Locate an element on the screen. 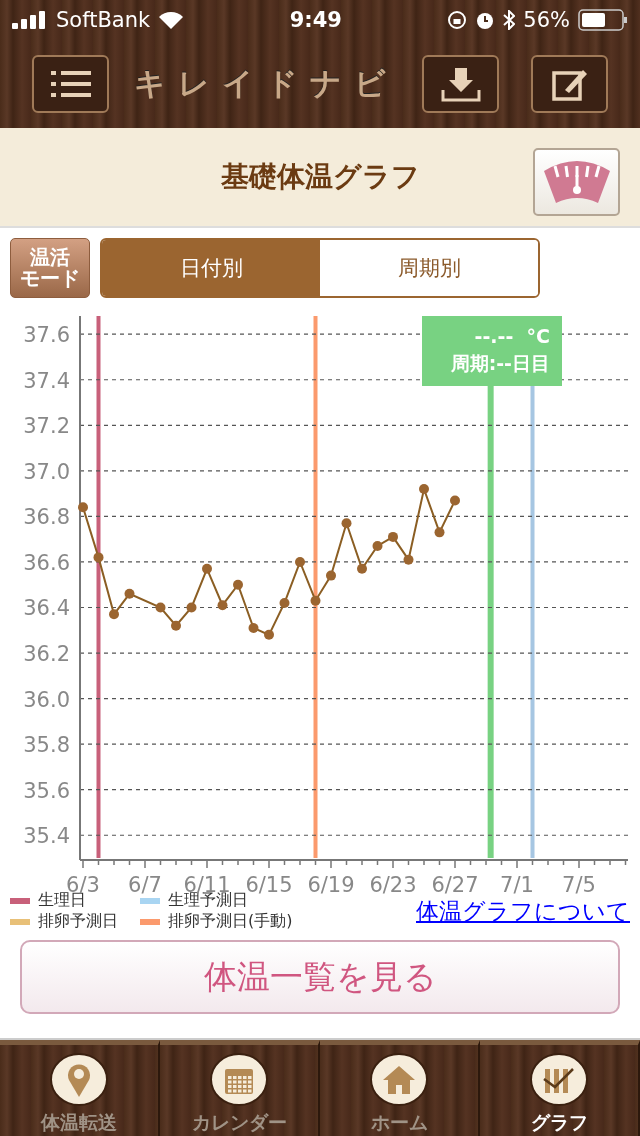  y-axis-label: 36.8 is located at coordinates (46, 517).